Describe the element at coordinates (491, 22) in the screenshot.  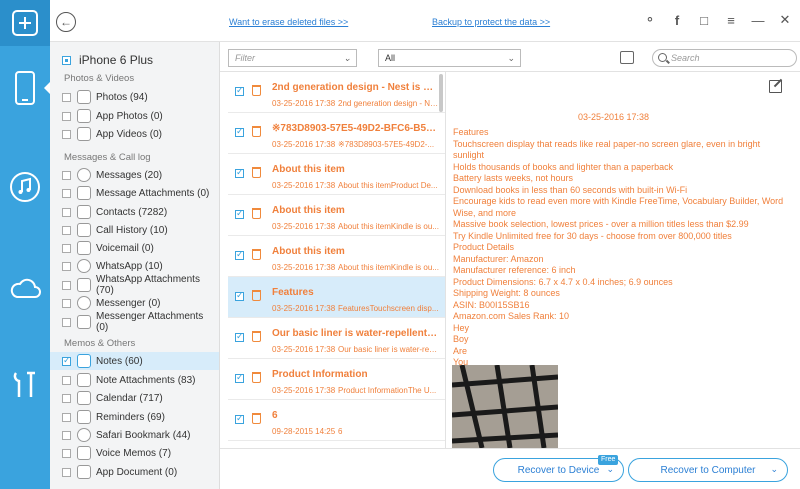
I see `backup-data-link: Backup to protect the data >>` at that location.